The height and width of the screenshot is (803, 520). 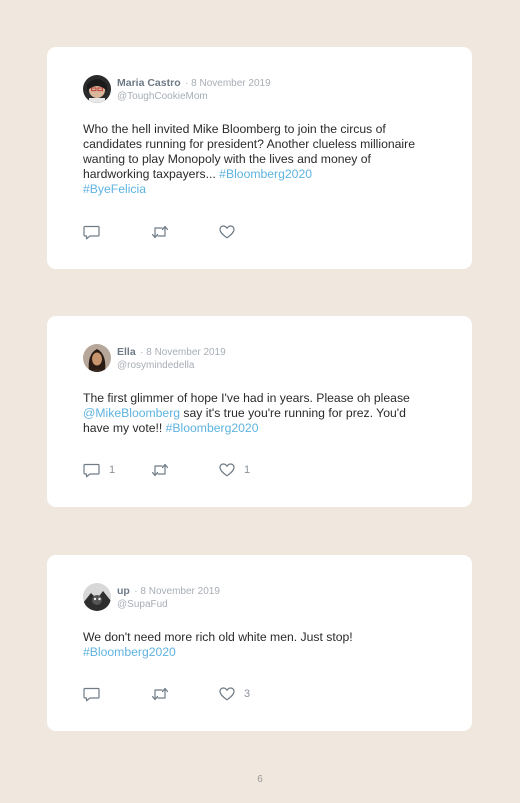 I want to click on like-button: 1, so click(x=234, y=470).